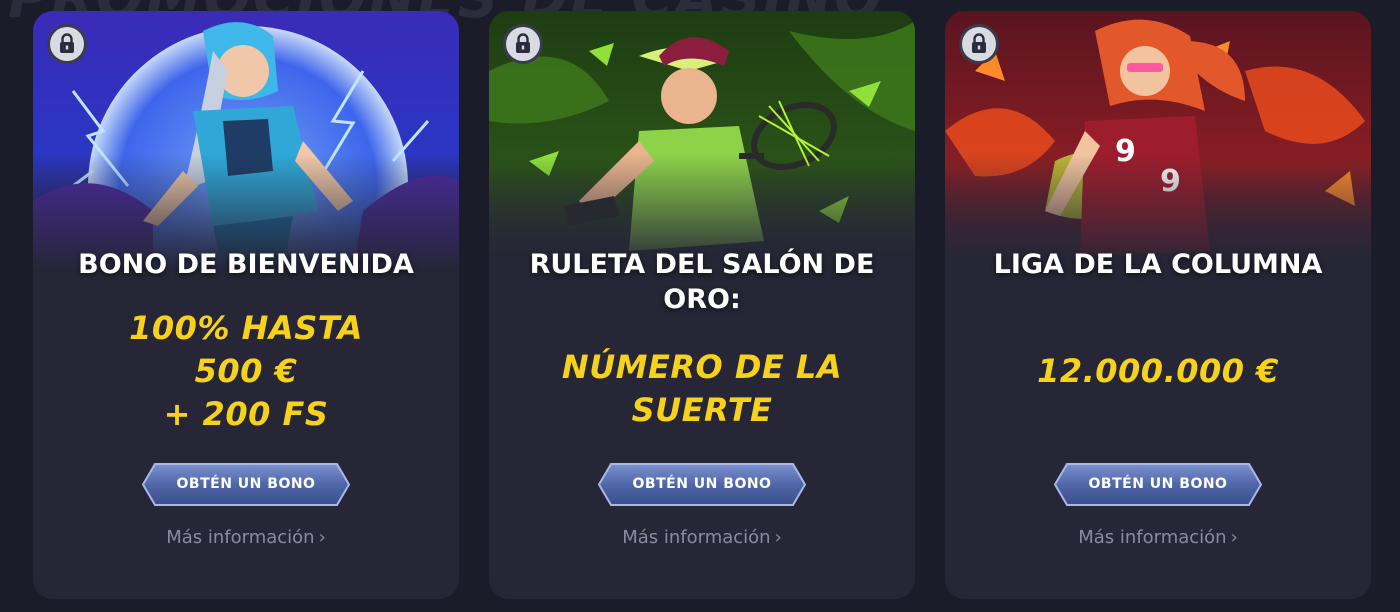 Image resolution: width=1400 pixels, height=612 pixels. What do you see at coordinates (246, 414) in the screenshot?
I see `bonus-amount-line: + 200 FS` at bounding box center [246, 414].